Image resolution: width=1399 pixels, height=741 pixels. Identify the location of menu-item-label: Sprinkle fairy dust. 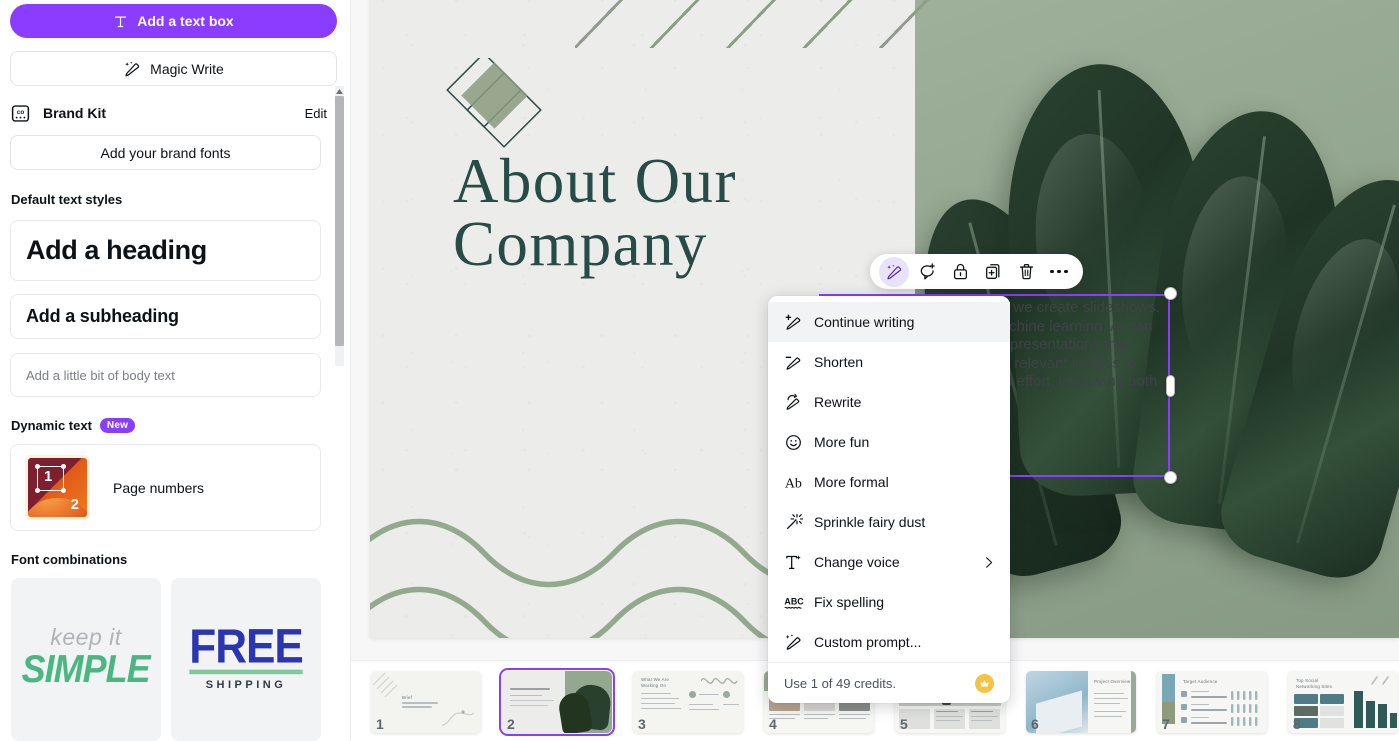
(870, 522).